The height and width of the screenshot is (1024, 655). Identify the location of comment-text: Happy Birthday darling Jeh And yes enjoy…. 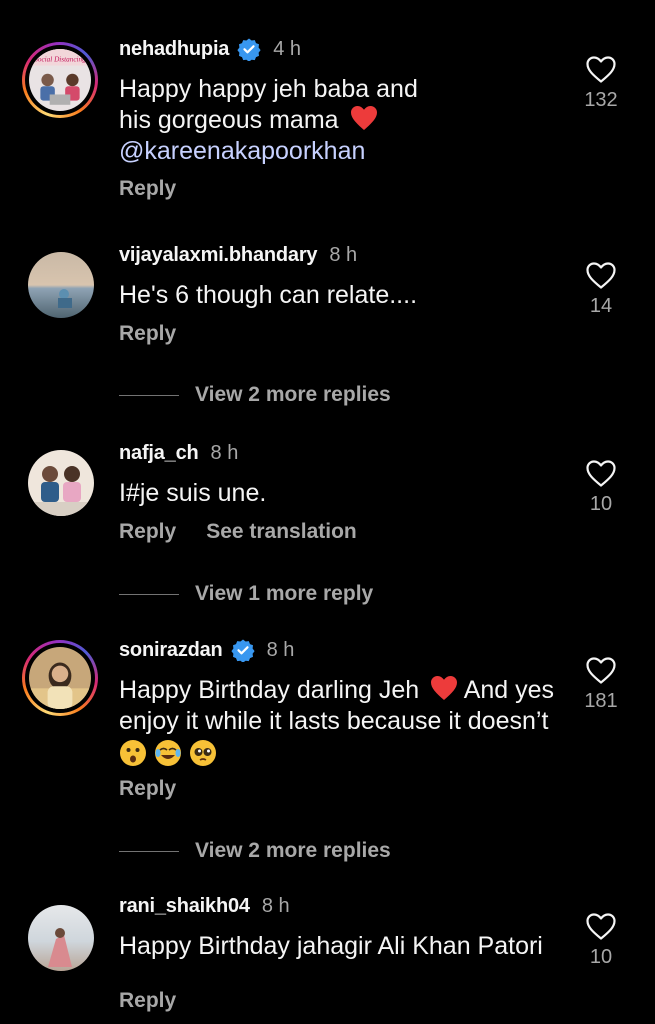
(341, 722).